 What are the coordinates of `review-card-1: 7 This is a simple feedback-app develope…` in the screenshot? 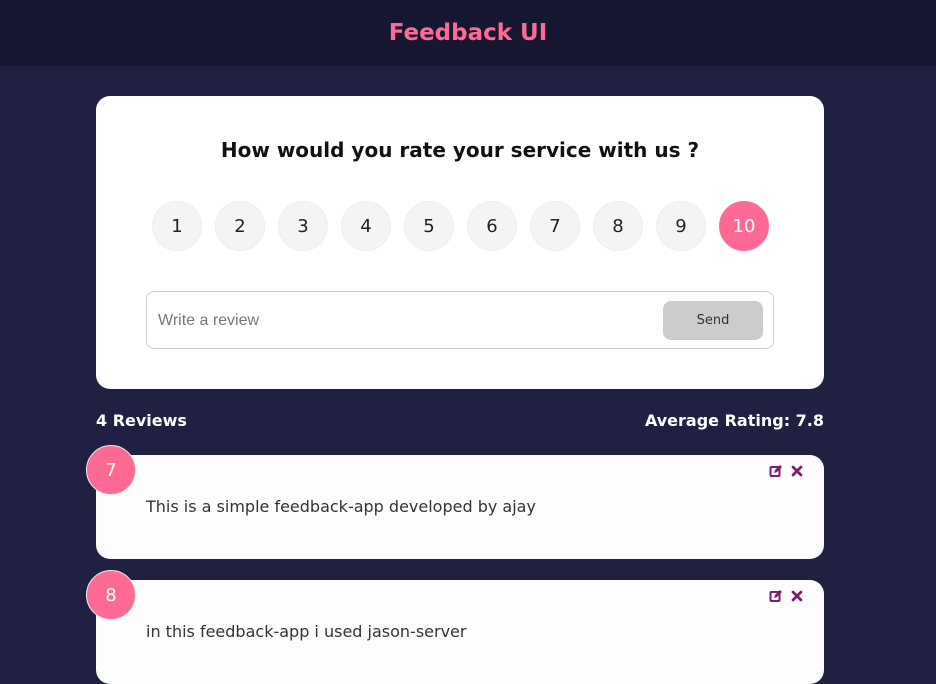 It's located at (455, 502).